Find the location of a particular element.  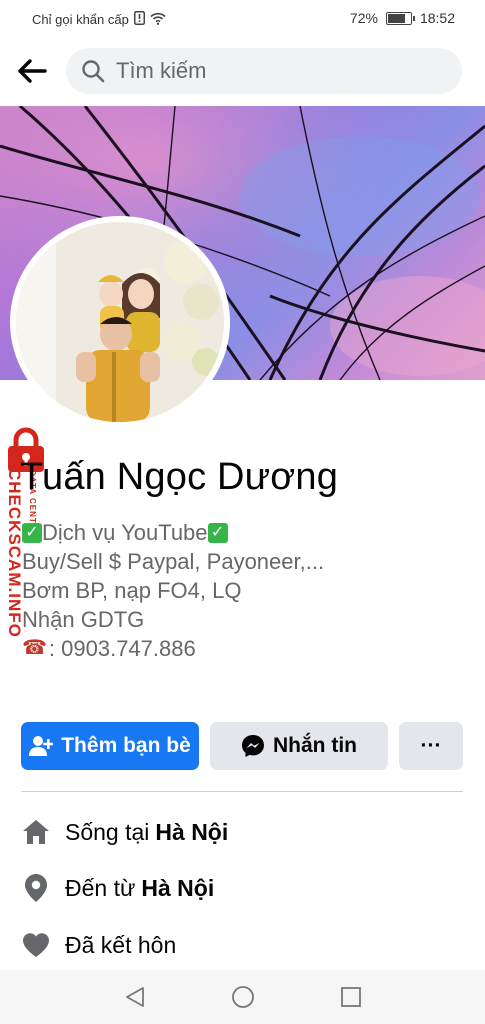

telephone-icon: ☎ is located at coordinates (34, 648).